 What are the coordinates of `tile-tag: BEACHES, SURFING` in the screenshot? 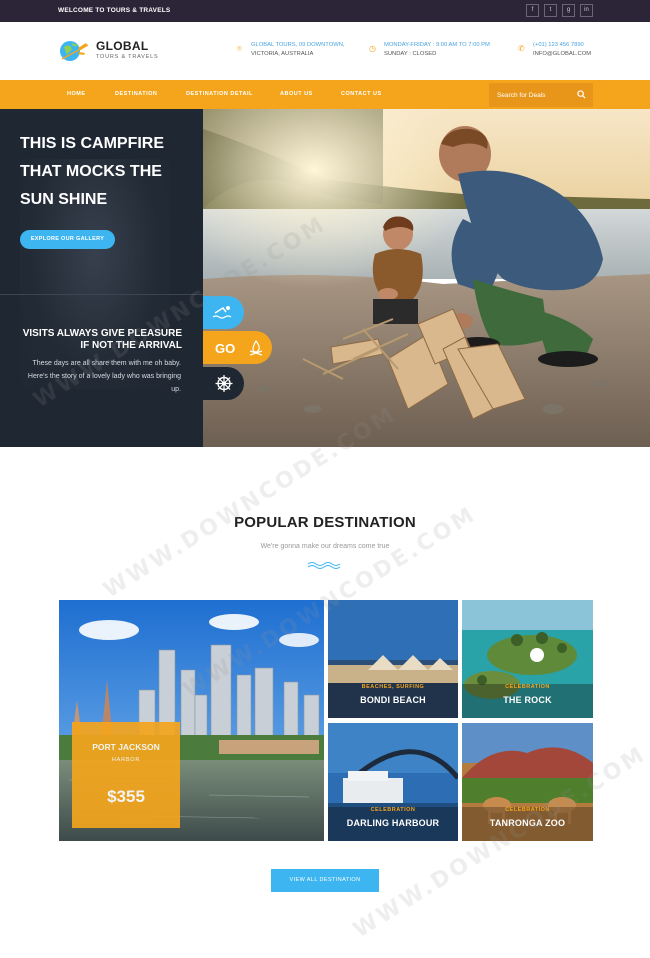 It's located at (393, 687).